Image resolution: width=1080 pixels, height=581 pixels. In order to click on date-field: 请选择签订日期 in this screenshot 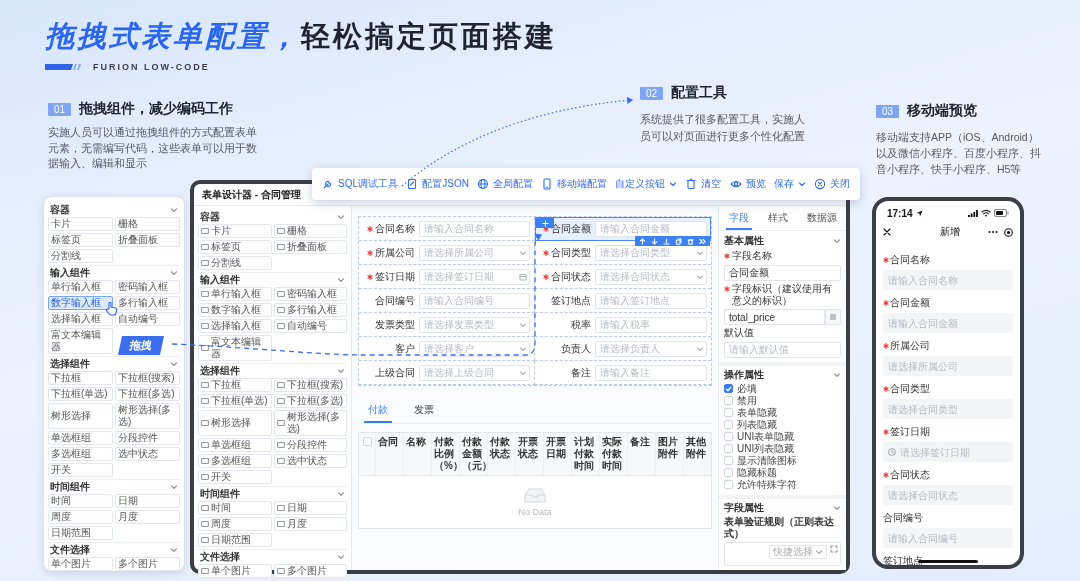, I will do `click(474, 276)`.